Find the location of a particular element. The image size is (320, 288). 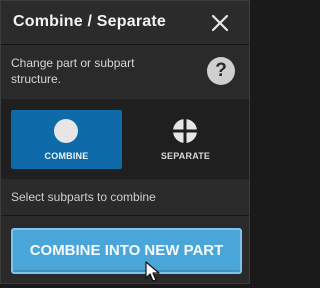

combine-mode-label: COMBINE is located at coordinates (66, 156).